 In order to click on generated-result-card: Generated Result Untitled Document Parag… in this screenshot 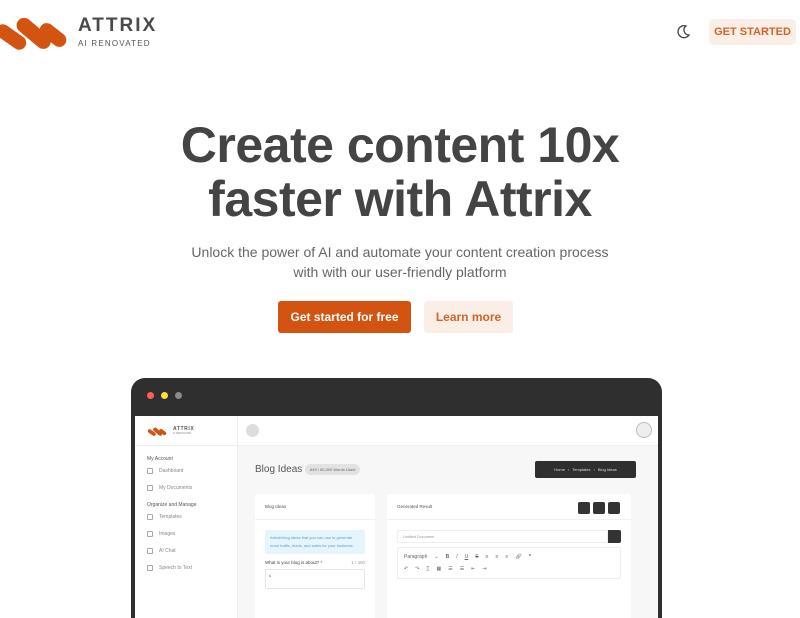, I will do `click(509, 556)`.